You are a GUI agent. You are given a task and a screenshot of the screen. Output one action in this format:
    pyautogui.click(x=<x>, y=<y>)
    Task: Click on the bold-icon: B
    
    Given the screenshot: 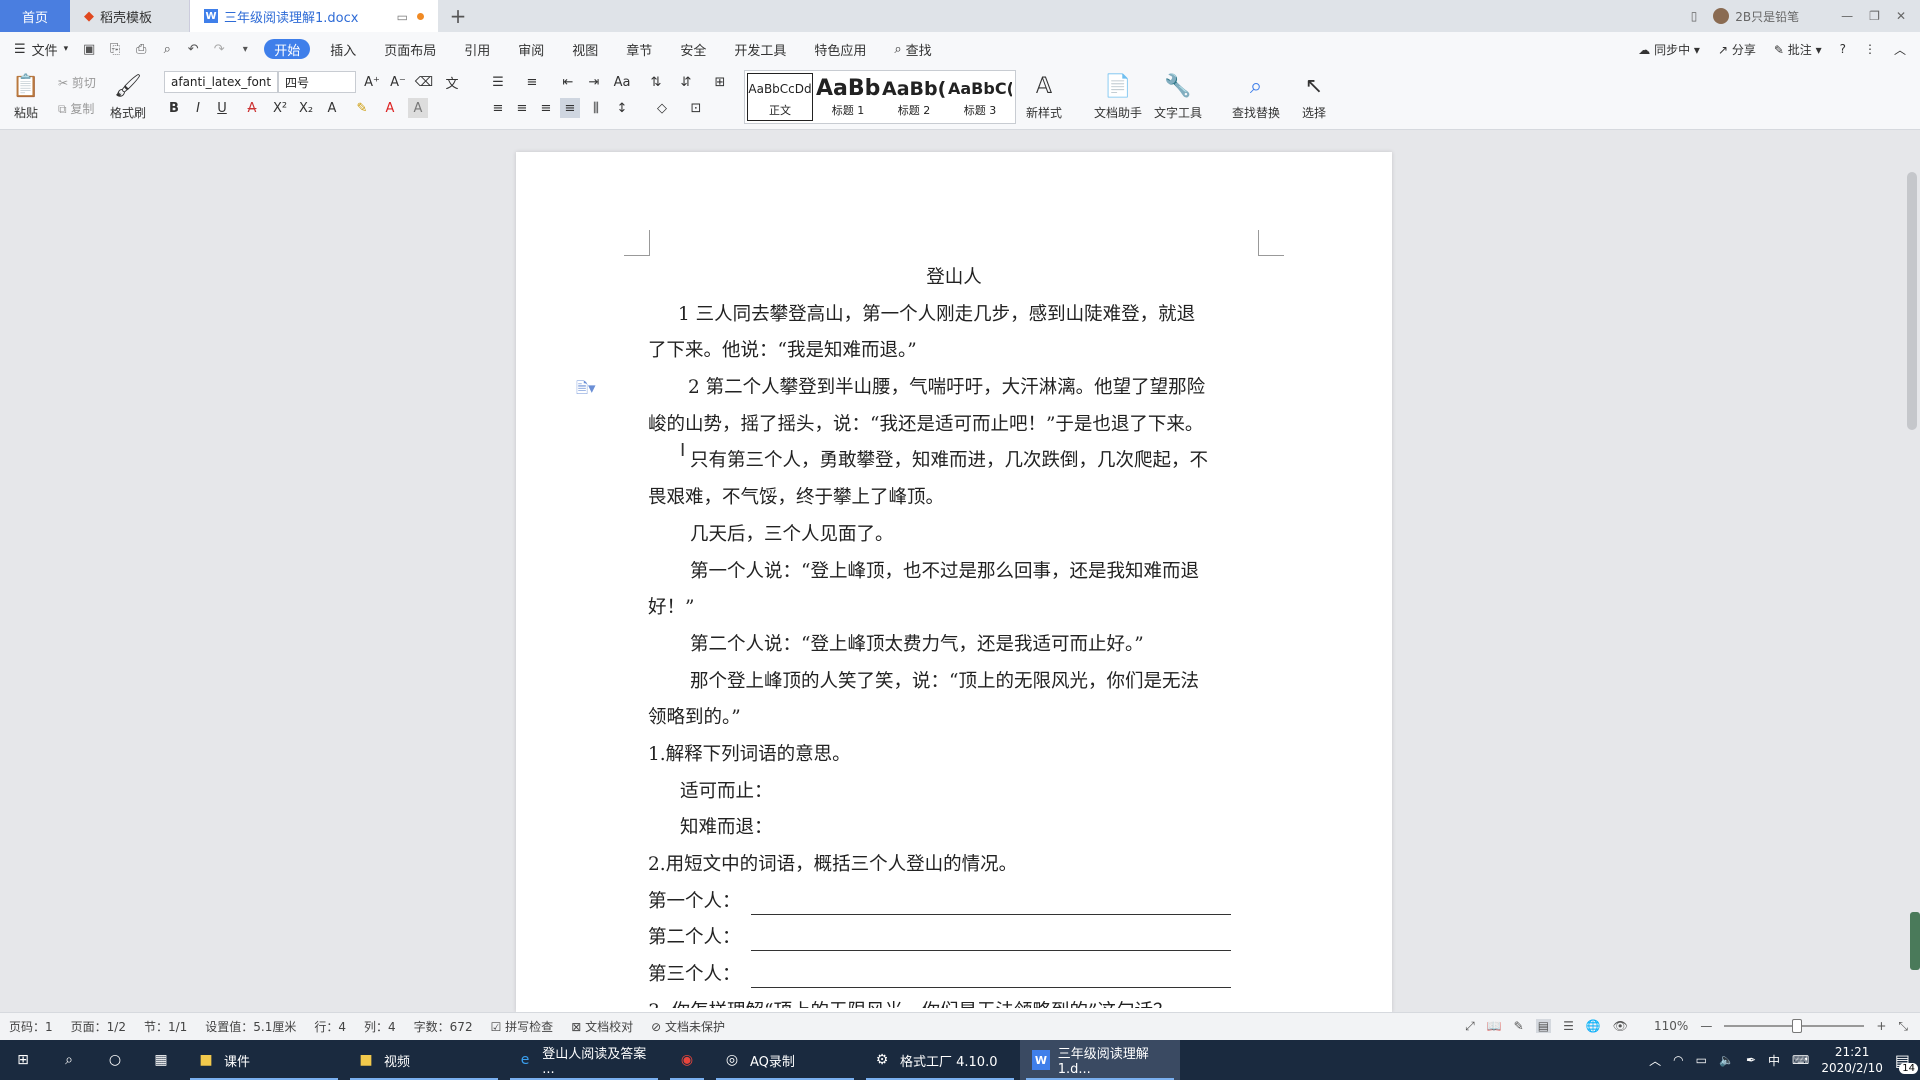 What is the action you would take?
    pyautogui.click(x=174, y=108)
    